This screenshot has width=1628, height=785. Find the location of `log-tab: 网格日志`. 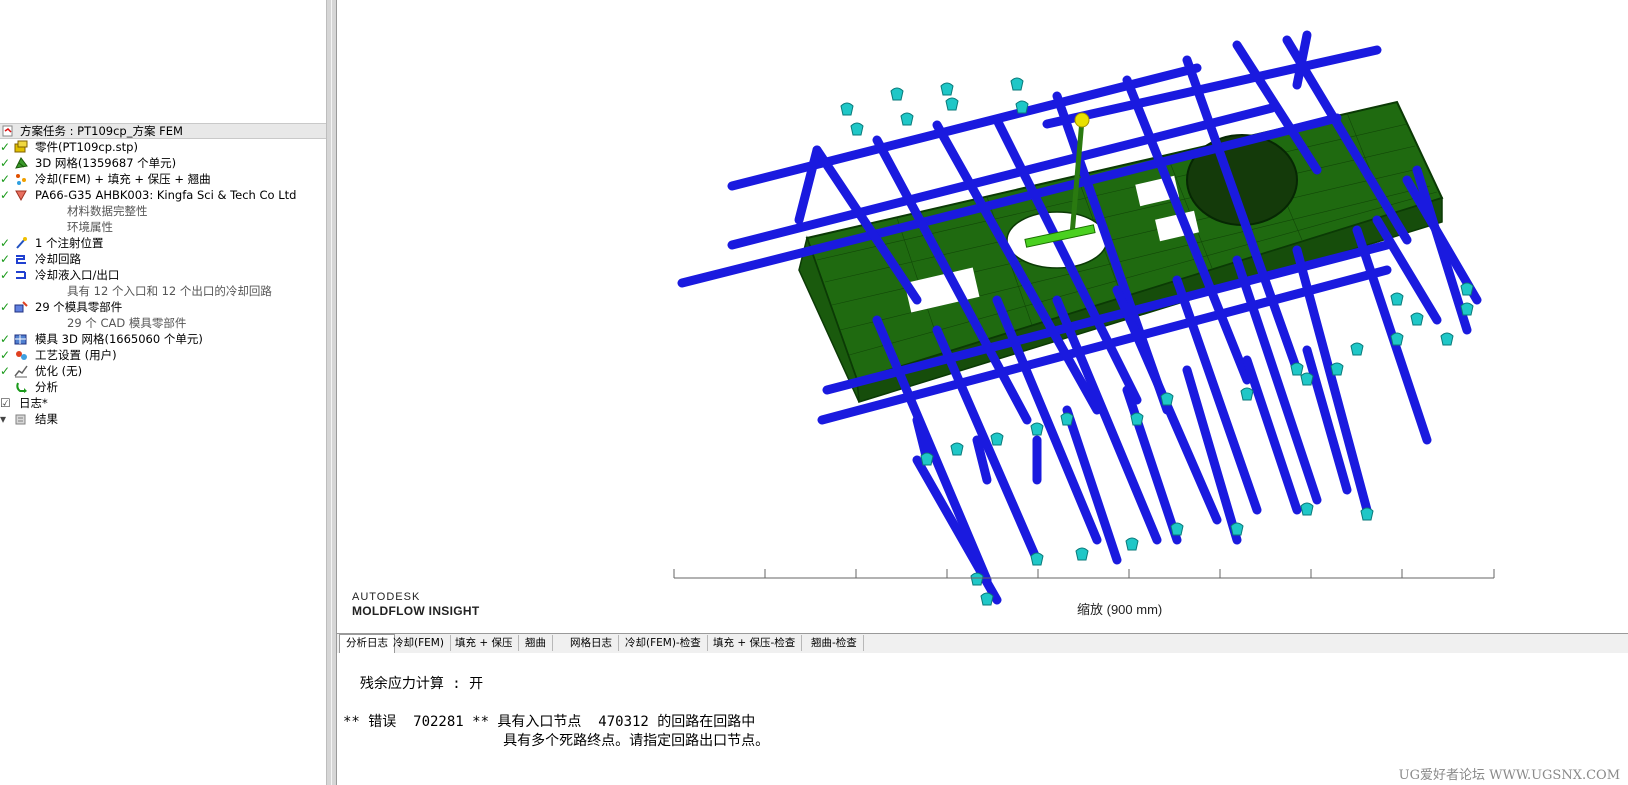

log-tab: 网格日志 is located at coordinates (591, 643).